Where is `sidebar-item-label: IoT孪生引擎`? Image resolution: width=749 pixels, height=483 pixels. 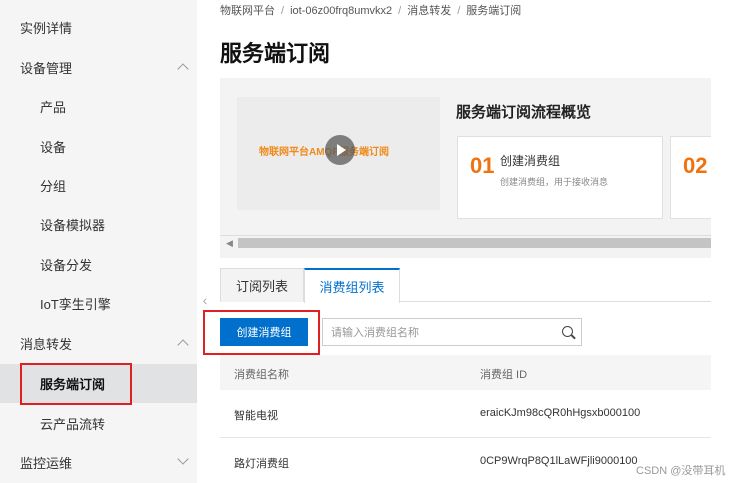
sidebar-item-label: IoT孪生引擎 is located at coordinates (75, 304).